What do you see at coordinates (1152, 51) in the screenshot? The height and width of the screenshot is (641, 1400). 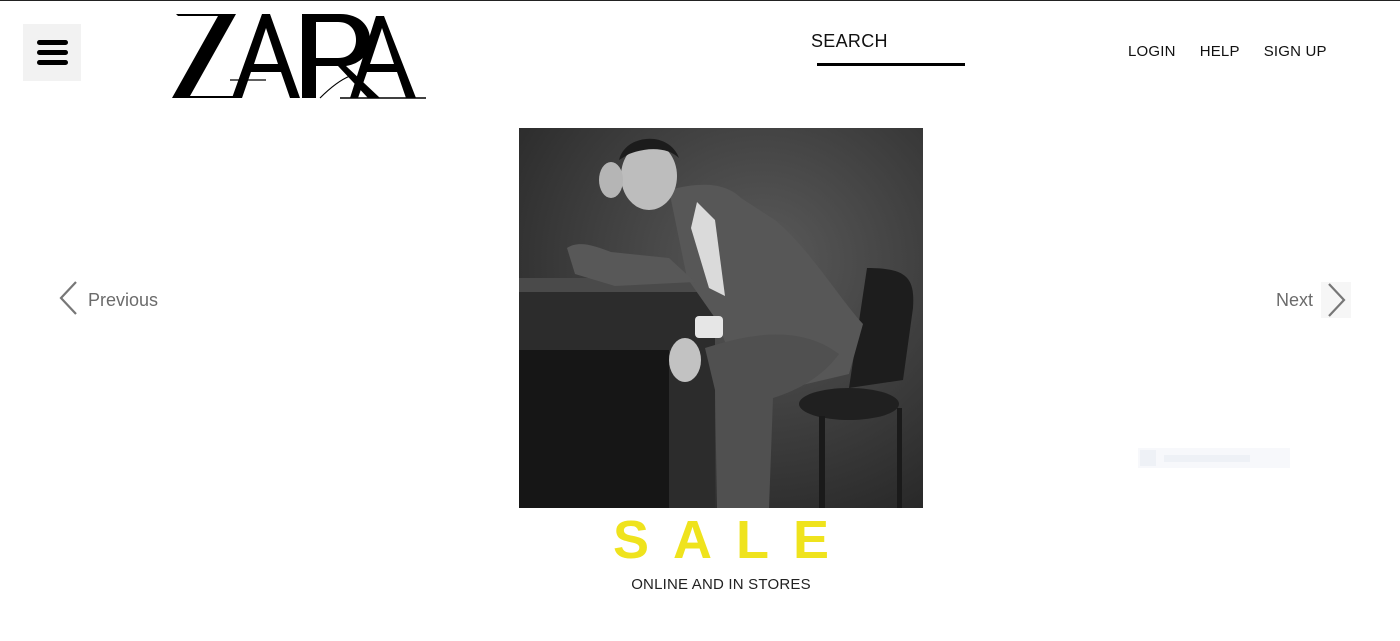 I see `login-link: LOGIN` at bounding box center [1152, 51].